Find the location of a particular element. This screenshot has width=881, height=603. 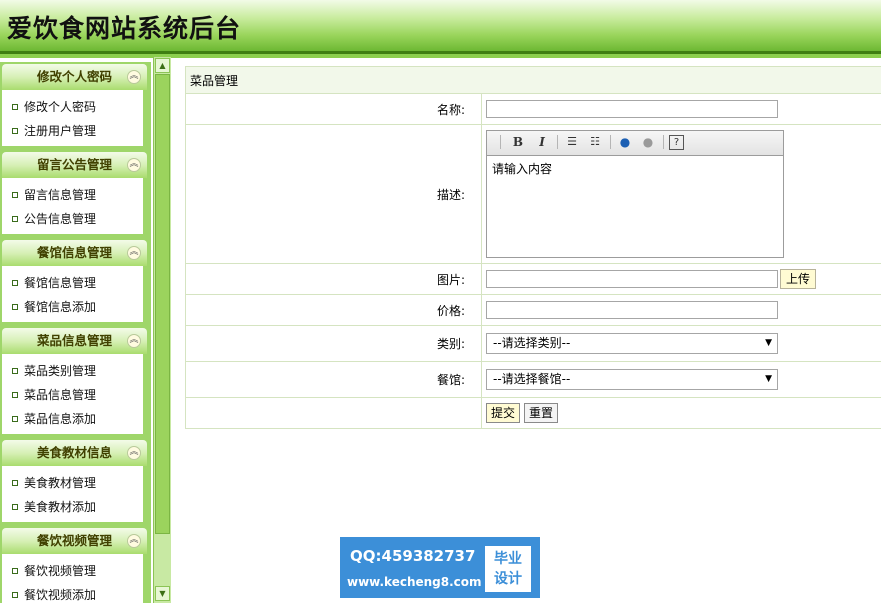

category-select: --请选择类别-- ▼ is located at coordinates (632, 343).